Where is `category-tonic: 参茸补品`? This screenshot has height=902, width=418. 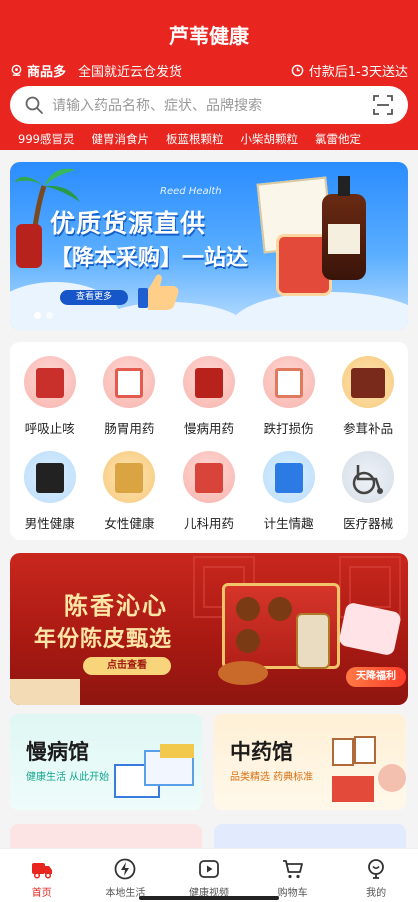 category-tonic: 参茸补品 is located at coordinates (368, 396).